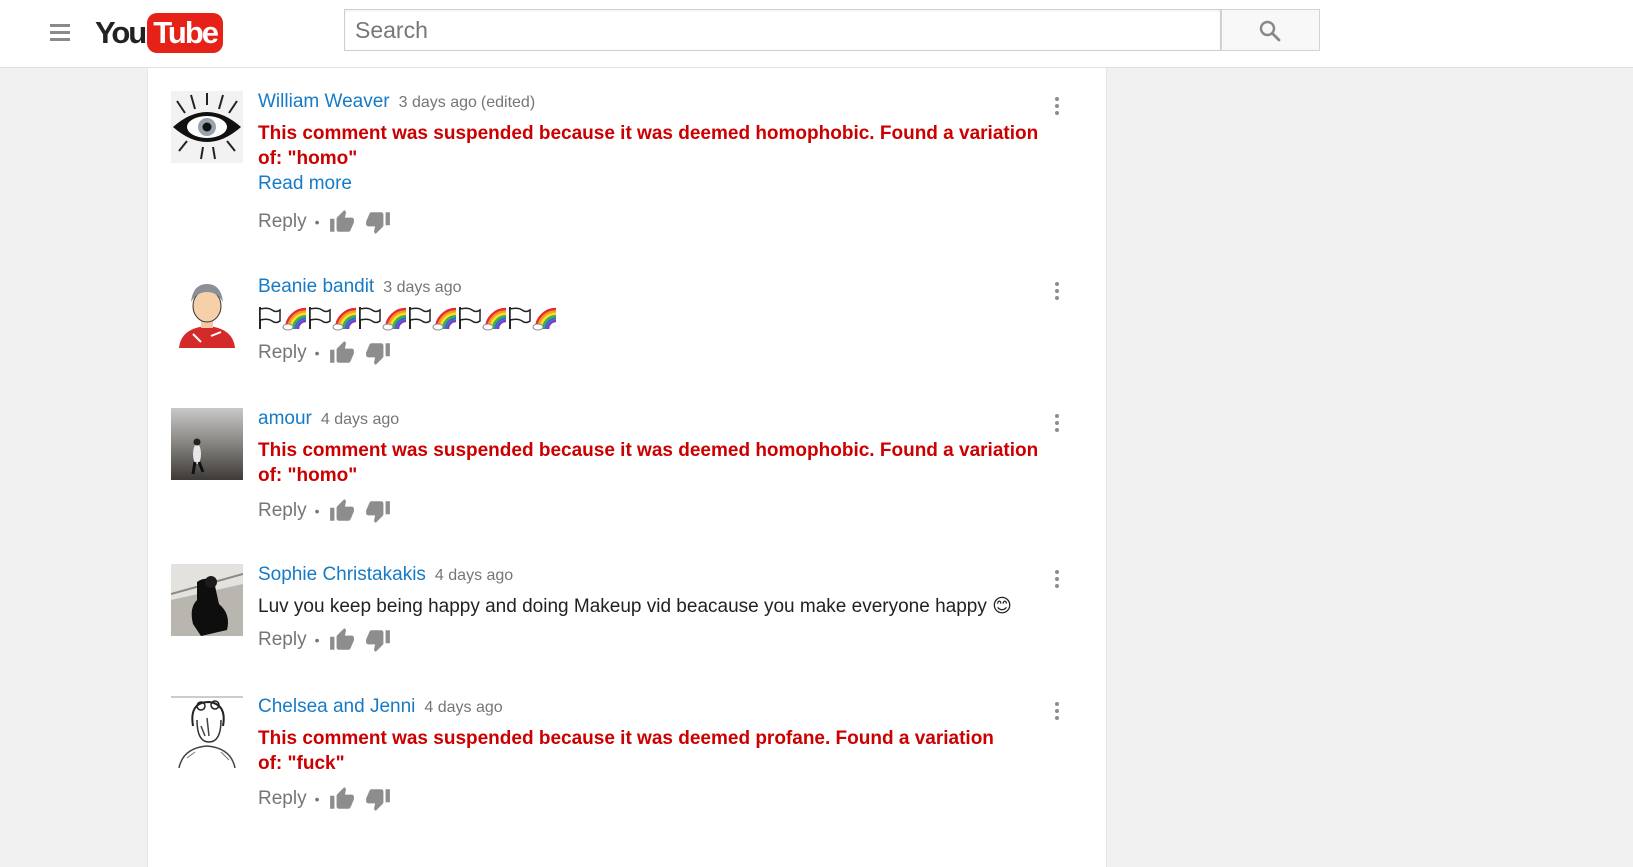 The width and height of the screenshot is (1633, 867). Describe the element at coordinates (342, 575) in the screenshot. I see `comment-author: Sophie Christakakis` at that location.